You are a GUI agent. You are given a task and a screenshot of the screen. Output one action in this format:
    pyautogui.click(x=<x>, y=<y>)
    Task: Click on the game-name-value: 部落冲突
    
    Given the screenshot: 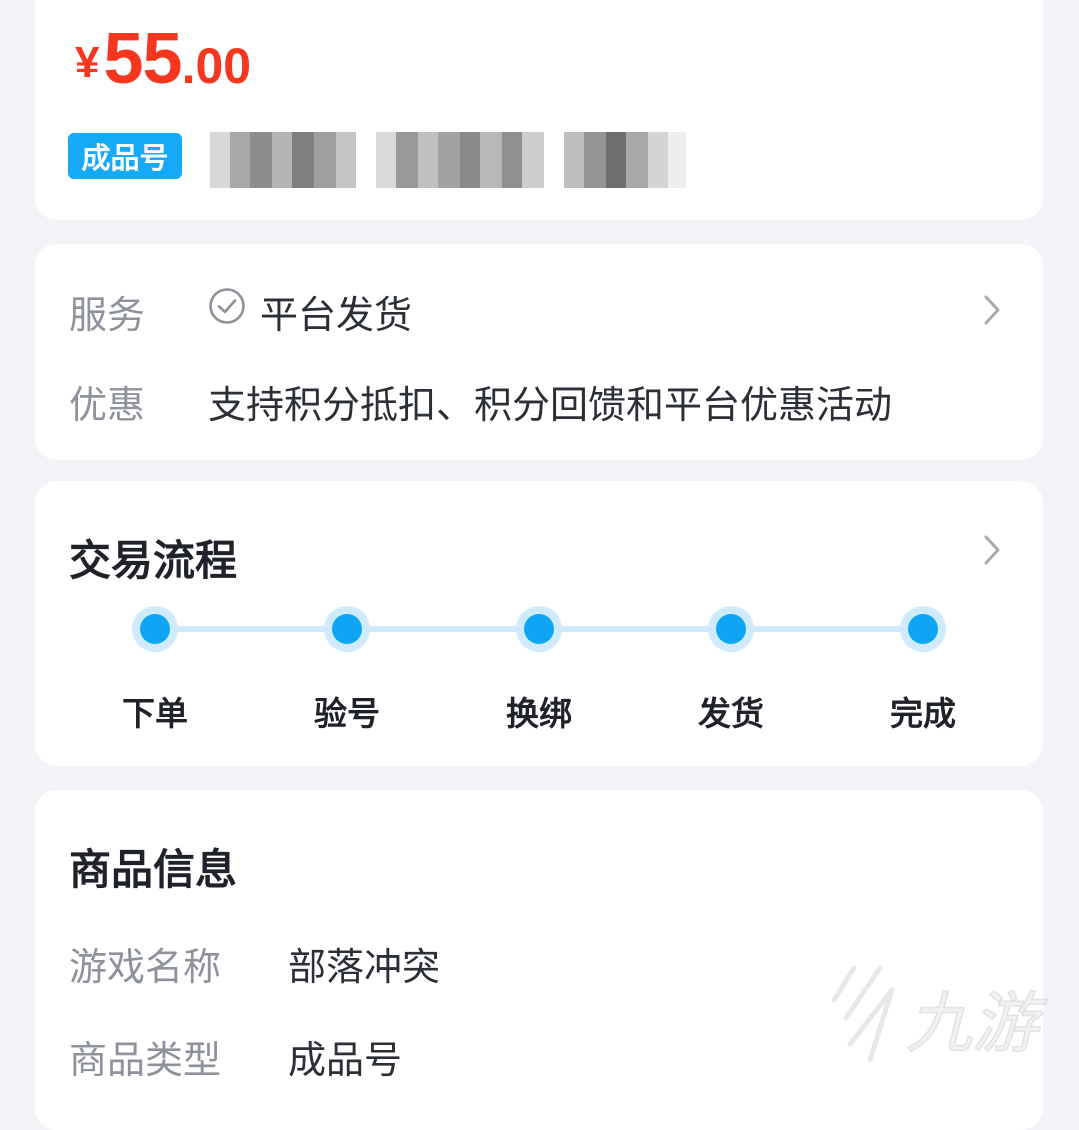 What is the action you would take?
    pyautogui.click(x=364, y=967)
    